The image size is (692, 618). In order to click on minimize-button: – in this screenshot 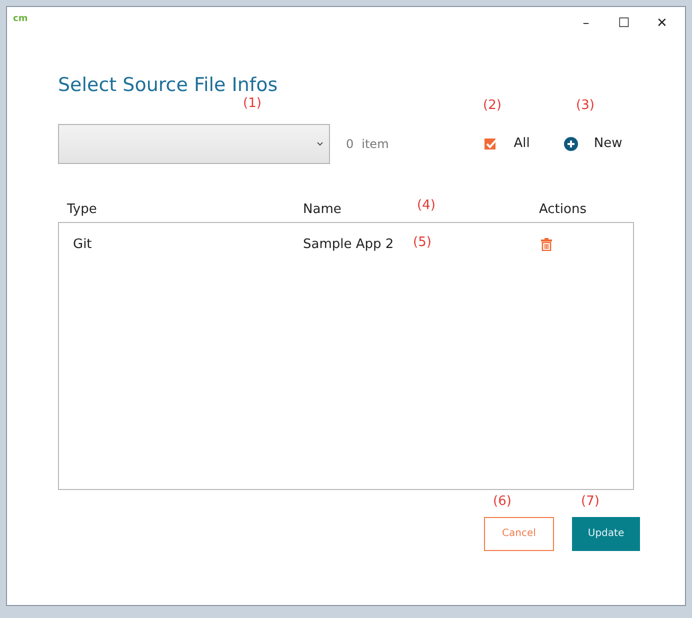, I will do `click(586, 24)`.